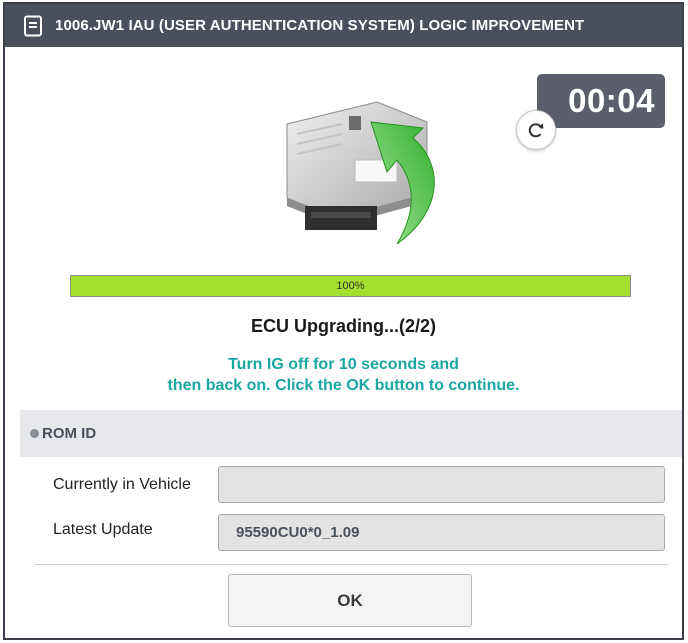  Describe the element at coordinates (441, 484) in the screenshot. I see `currently-in-vehicle-field` at that location.